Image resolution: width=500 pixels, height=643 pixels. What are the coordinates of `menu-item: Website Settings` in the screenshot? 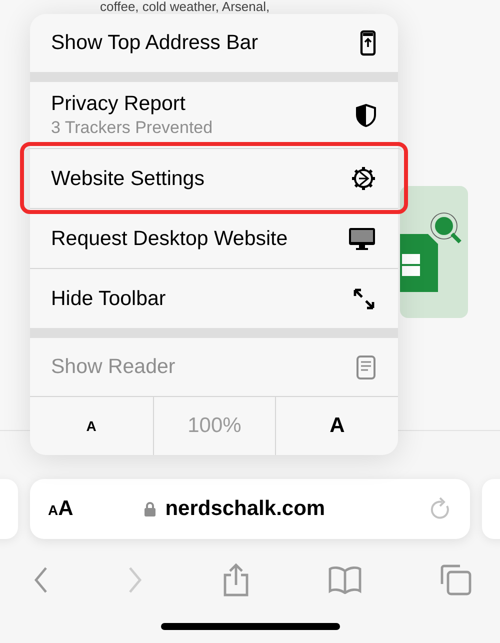 It's located at (214, 178).